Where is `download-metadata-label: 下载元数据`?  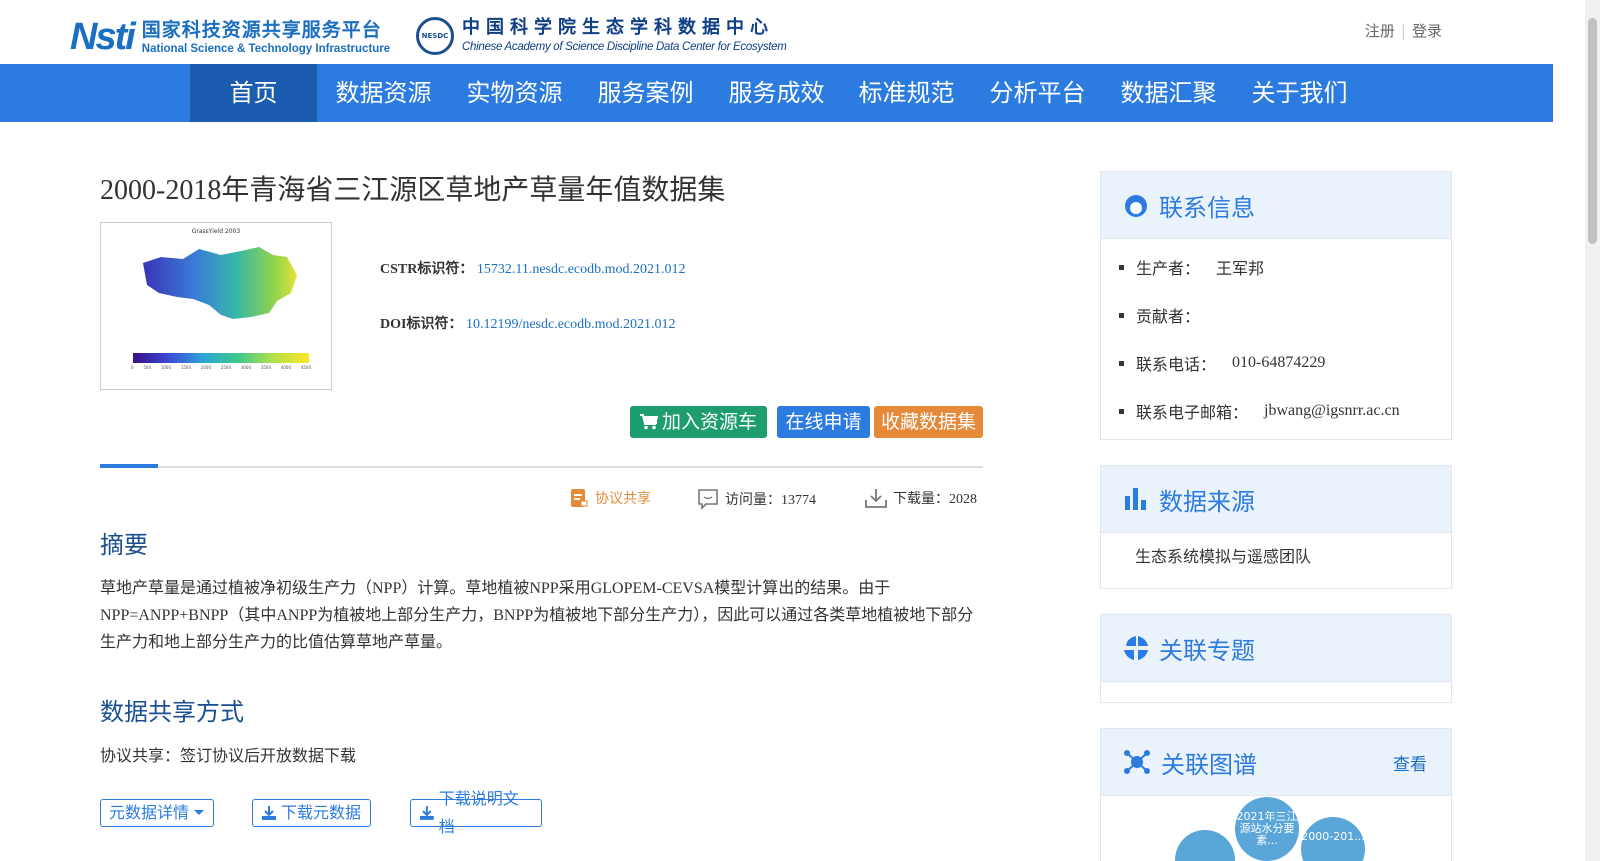
download-metadata-label: 下载元数据 is located at coordinates (321, 812).